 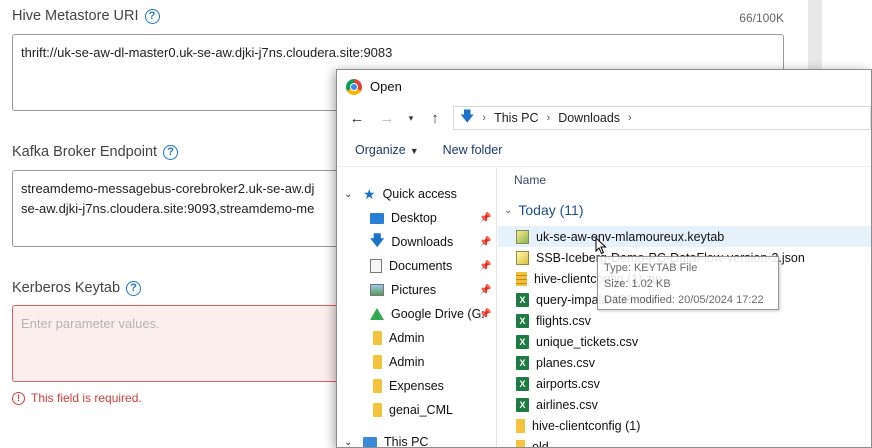 What do you see at coordinates (516, 118) in the screenshot?
I see `breadcrumb-this-pc: This PC` at bounding box center [516, 118].